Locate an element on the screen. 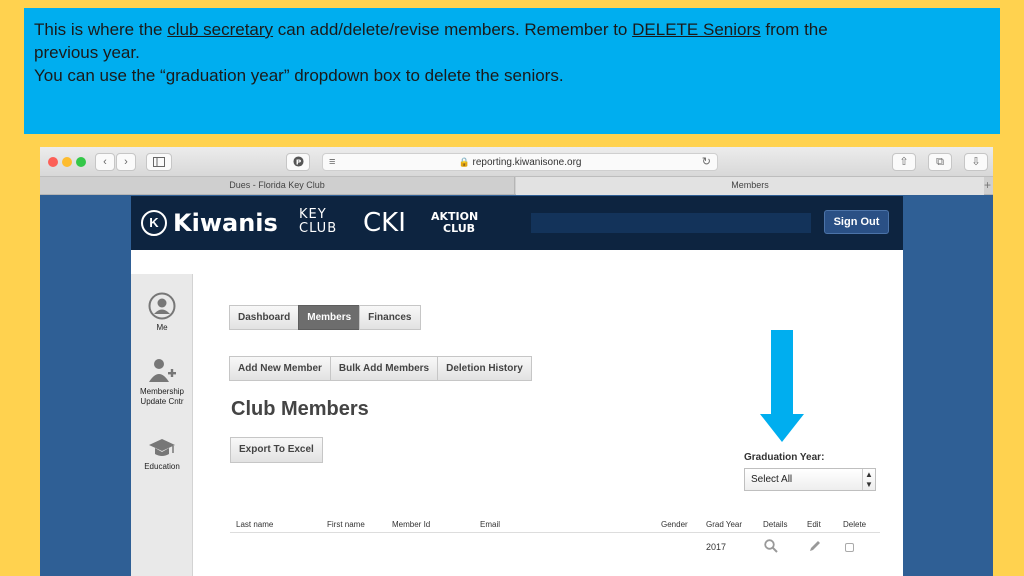  aktion-club-logo: AKTION CLUB is located at coordinates (454, 224).